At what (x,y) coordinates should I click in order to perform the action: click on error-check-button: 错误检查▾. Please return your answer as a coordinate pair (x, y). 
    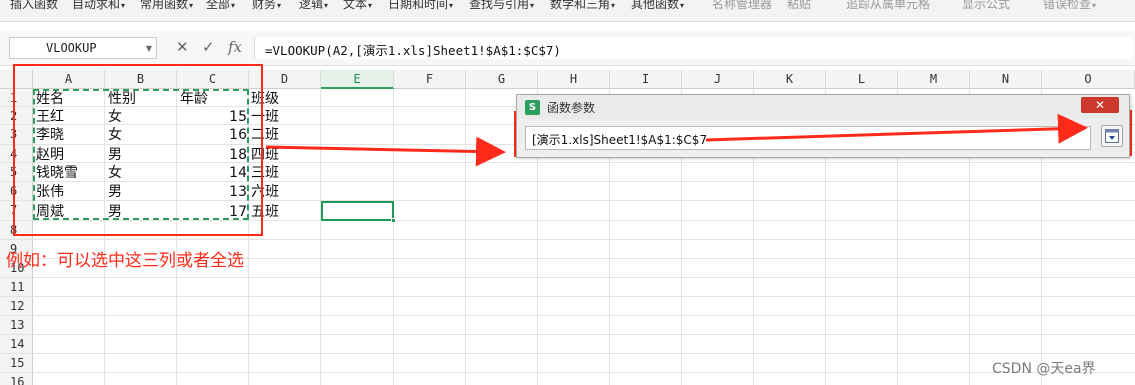
    Looking at the image, I should click on (1069, 6).